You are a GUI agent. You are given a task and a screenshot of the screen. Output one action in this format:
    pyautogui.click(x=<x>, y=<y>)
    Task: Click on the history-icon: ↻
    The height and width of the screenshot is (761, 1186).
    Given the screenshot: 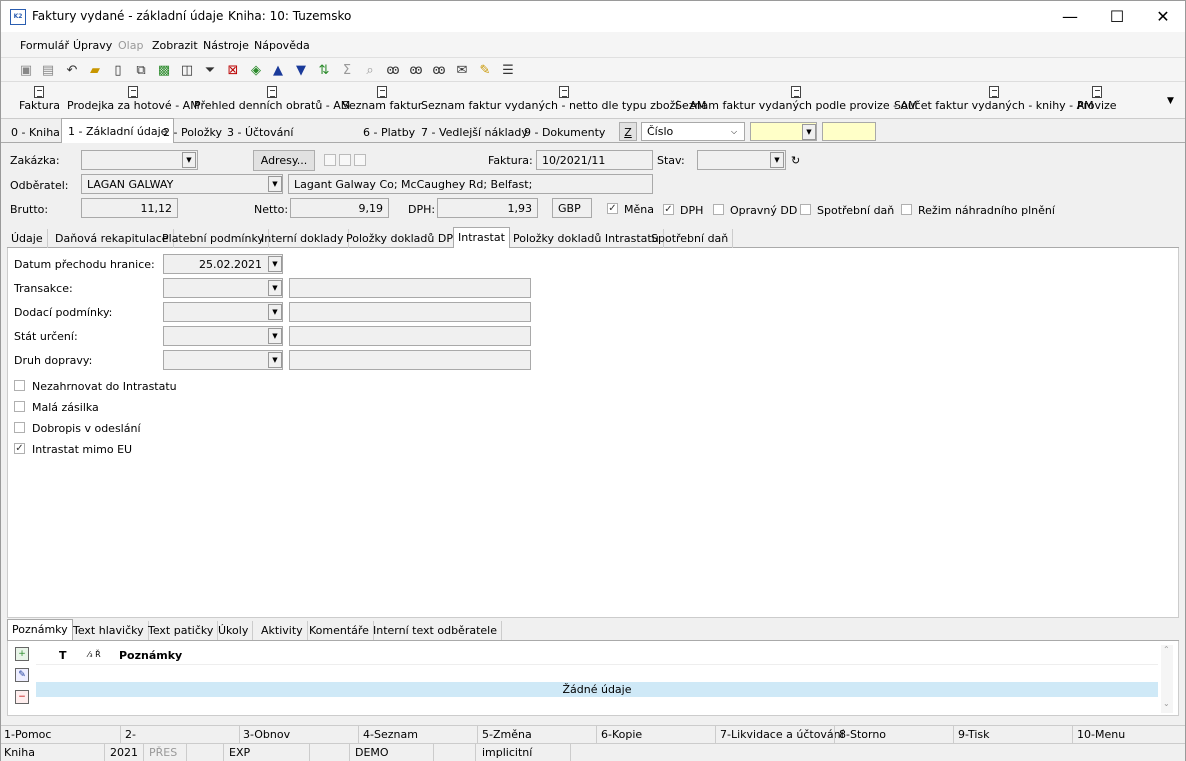 What is the action you would take?
    pyautogui.click(x=795, y=160)
    